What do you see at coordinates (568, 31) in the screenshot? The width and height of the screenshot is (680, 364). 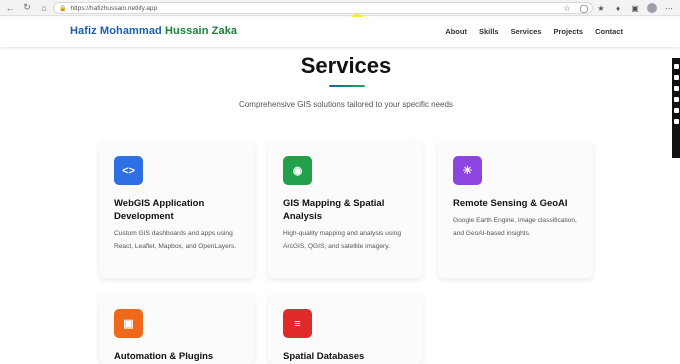 I see `nav-projects: Projects` at bounding box center [568, 31].